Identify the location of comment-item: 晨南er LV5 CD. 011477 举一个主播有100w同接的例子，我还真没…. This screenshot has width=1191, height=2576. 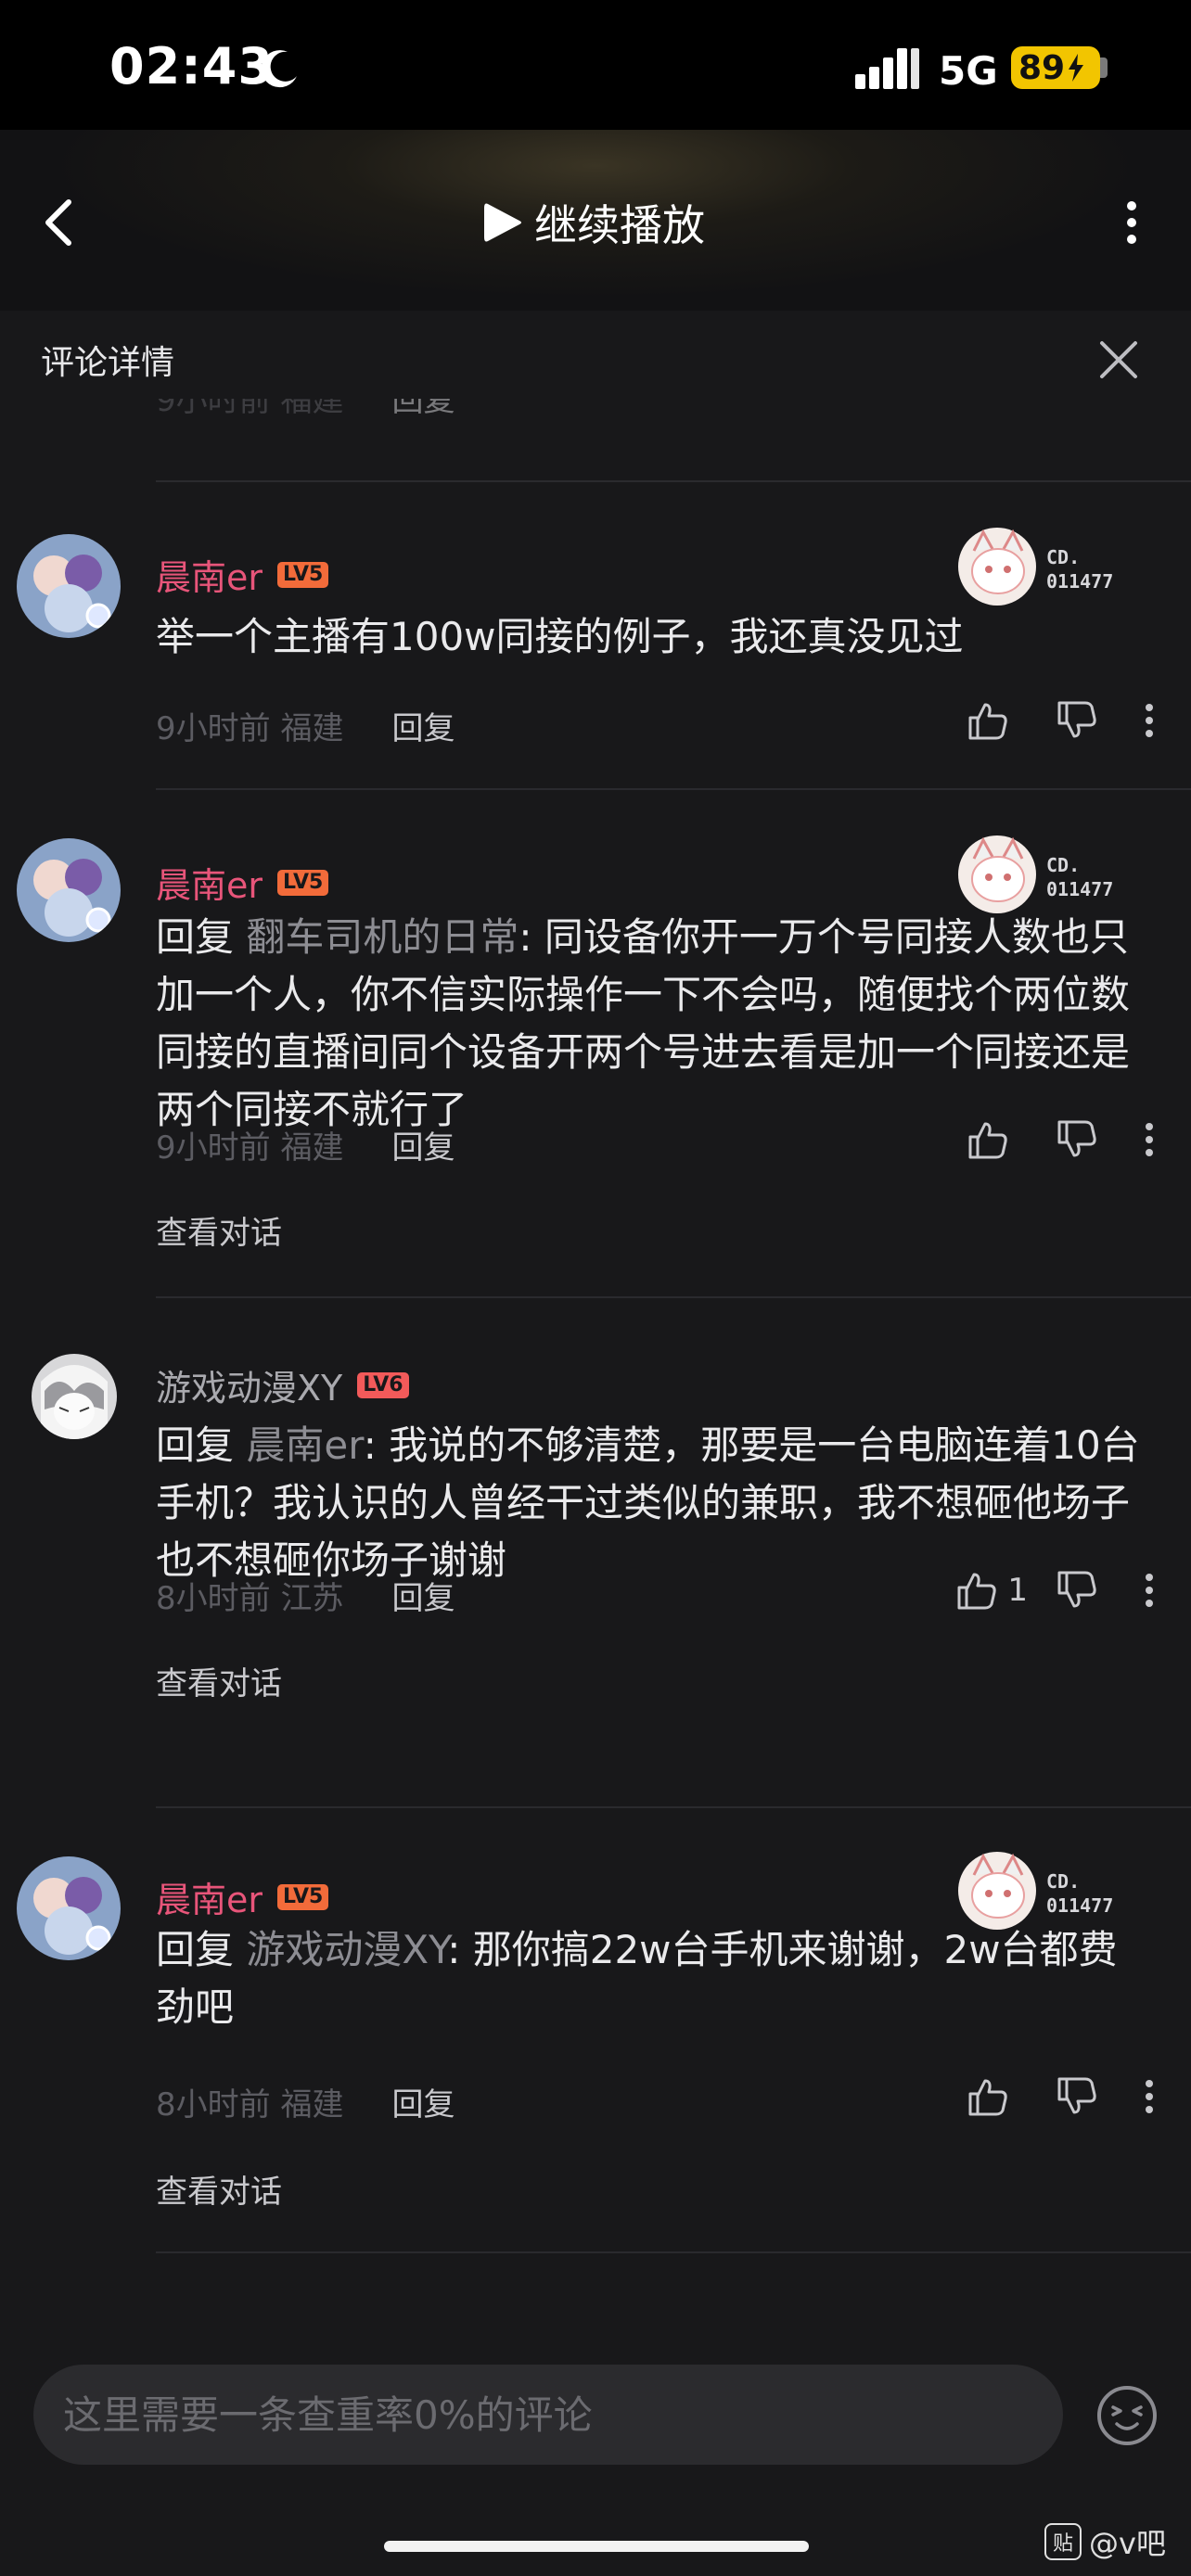
(595, 636).